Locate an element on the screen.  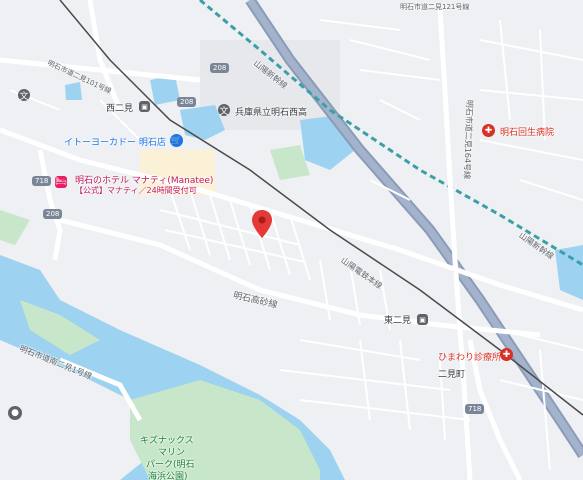
himawari-clinic-label: ひまわり診療所 is located at coordinates (469, 356).